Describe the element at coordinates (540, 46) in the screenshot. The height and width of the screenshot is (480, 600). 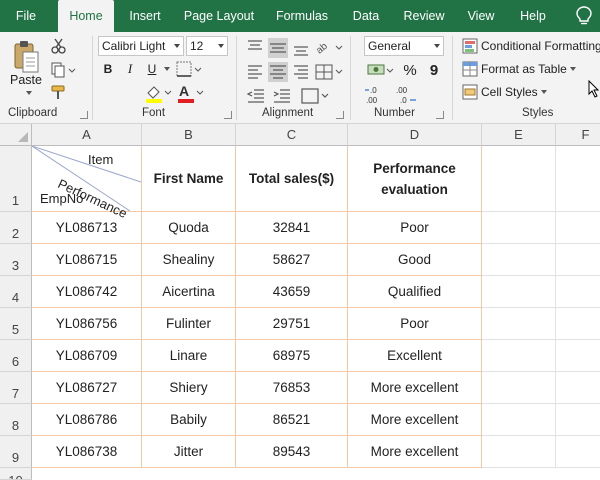
I see `conditional-formatting-button: Conditional Formatting` at that location.